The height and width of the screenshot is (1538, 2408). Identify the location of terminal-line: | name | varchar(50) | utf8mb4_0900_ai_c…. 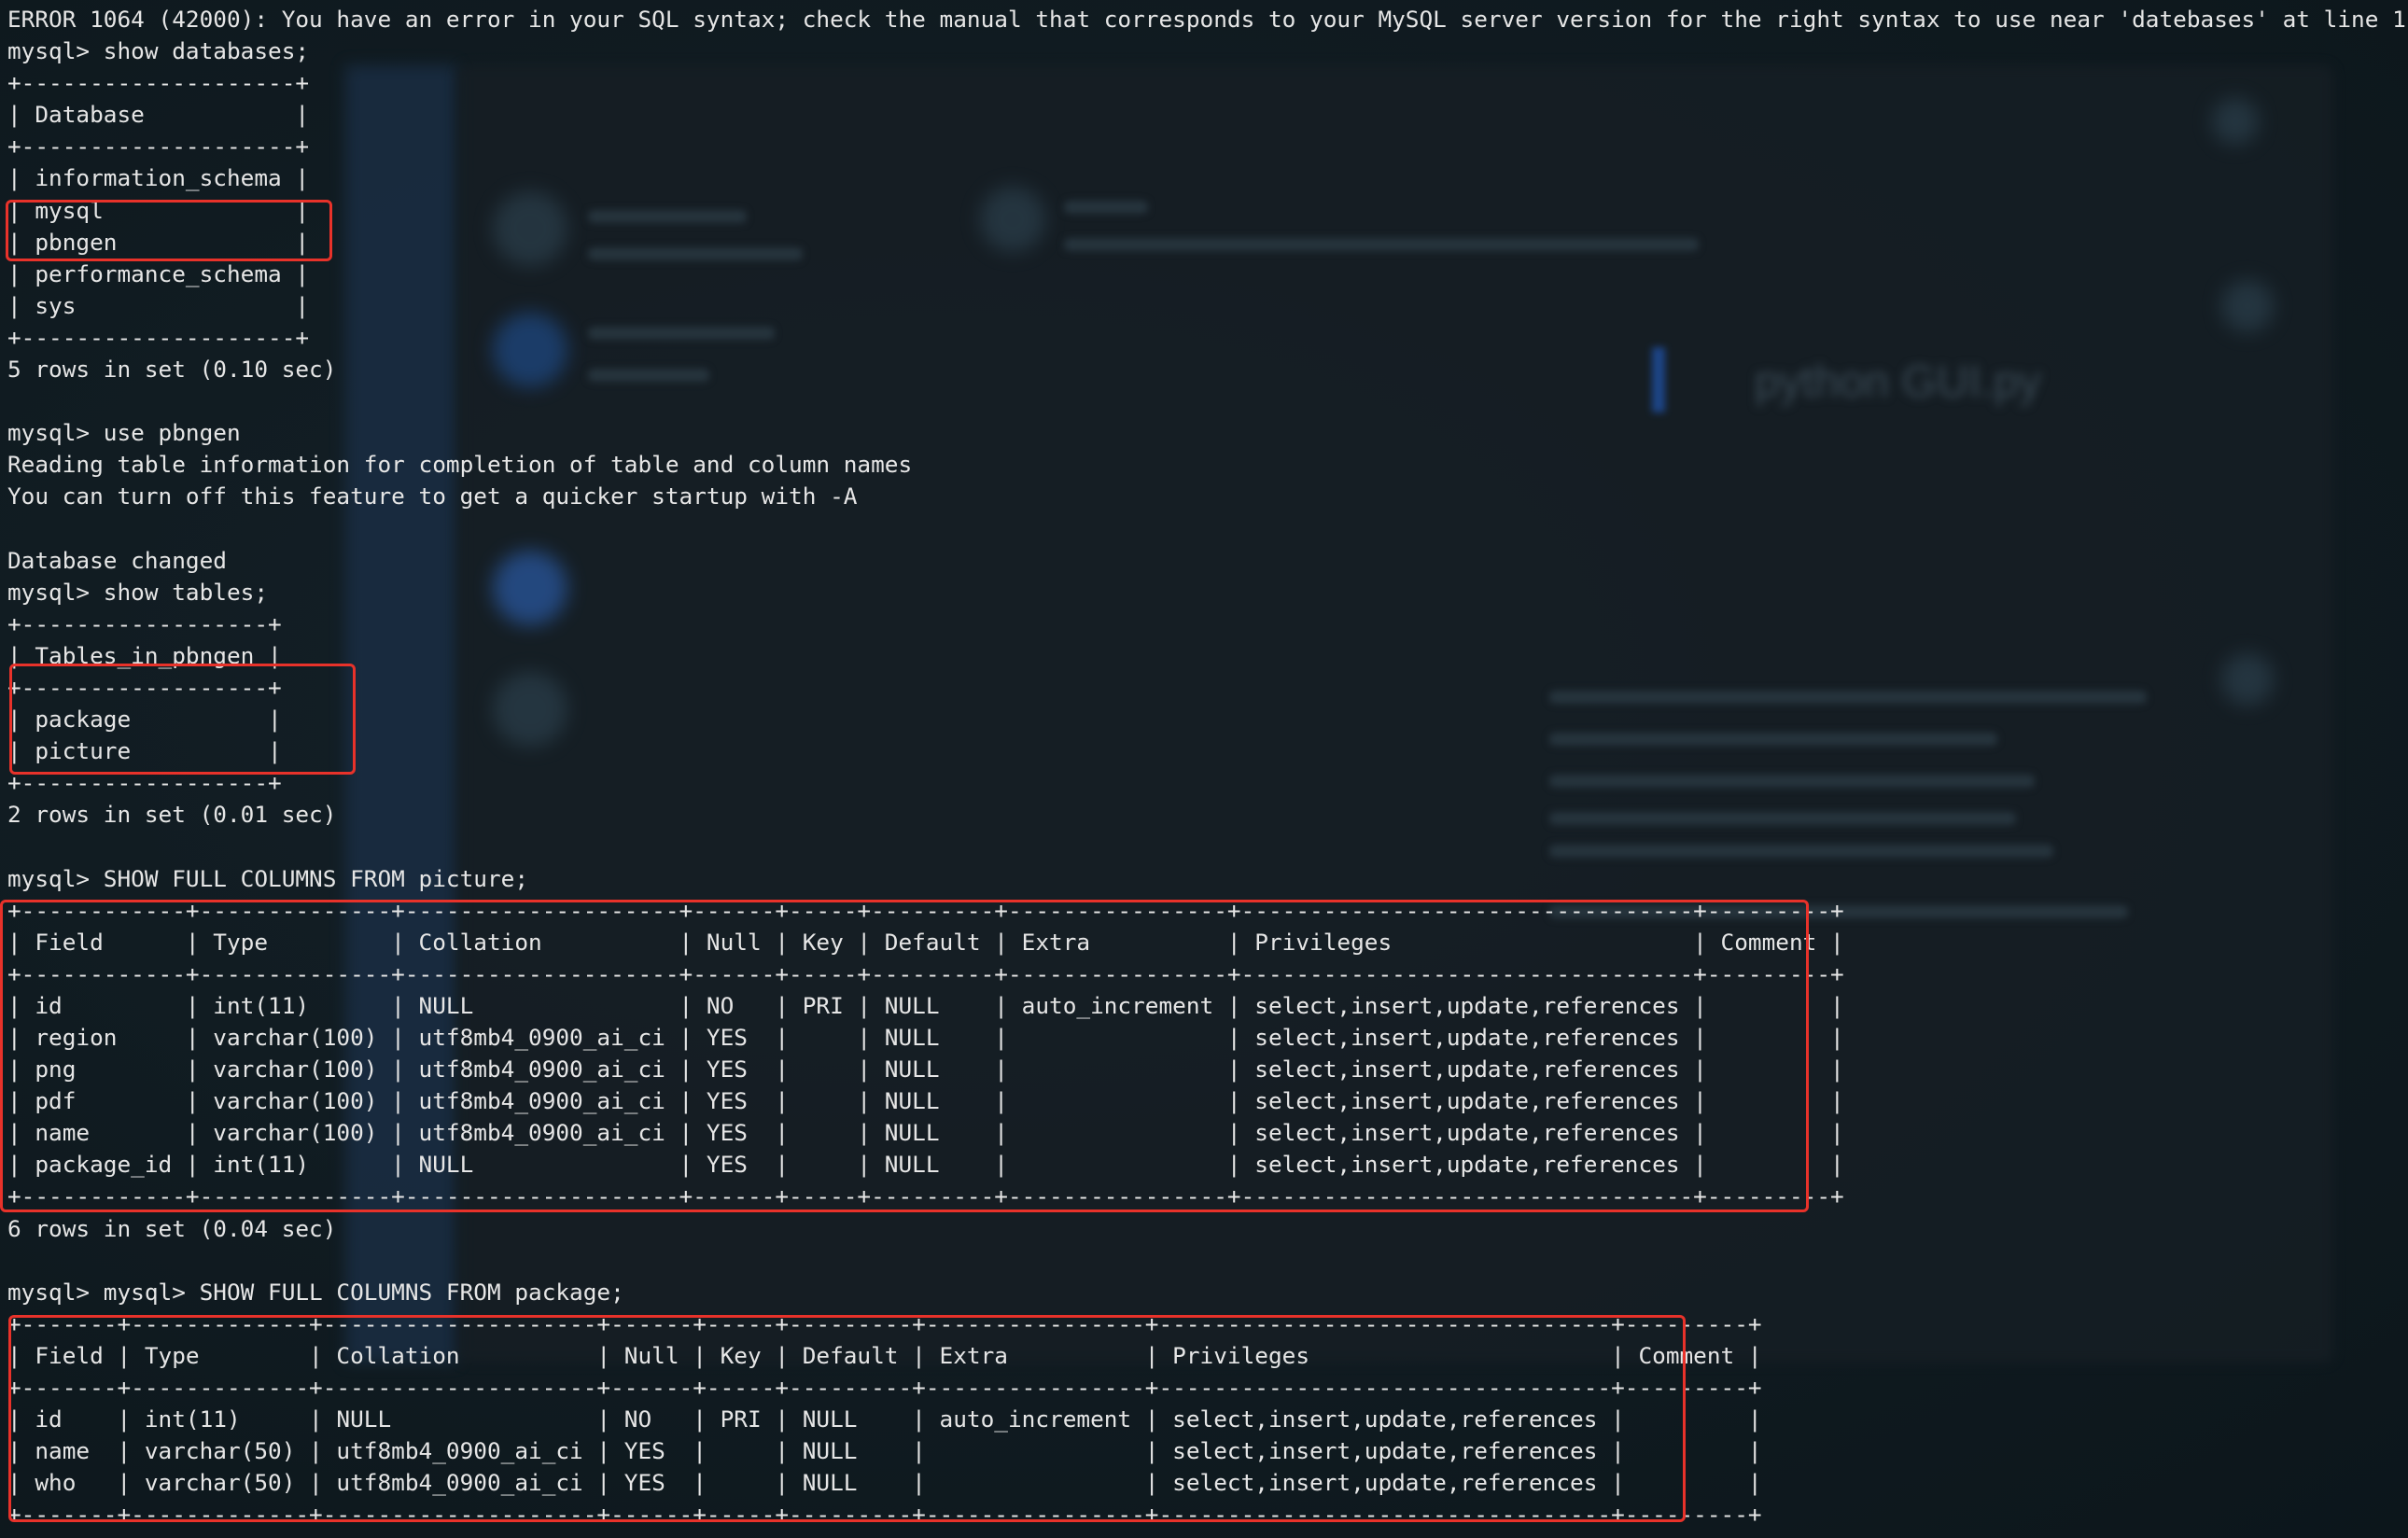
(884, 1451).